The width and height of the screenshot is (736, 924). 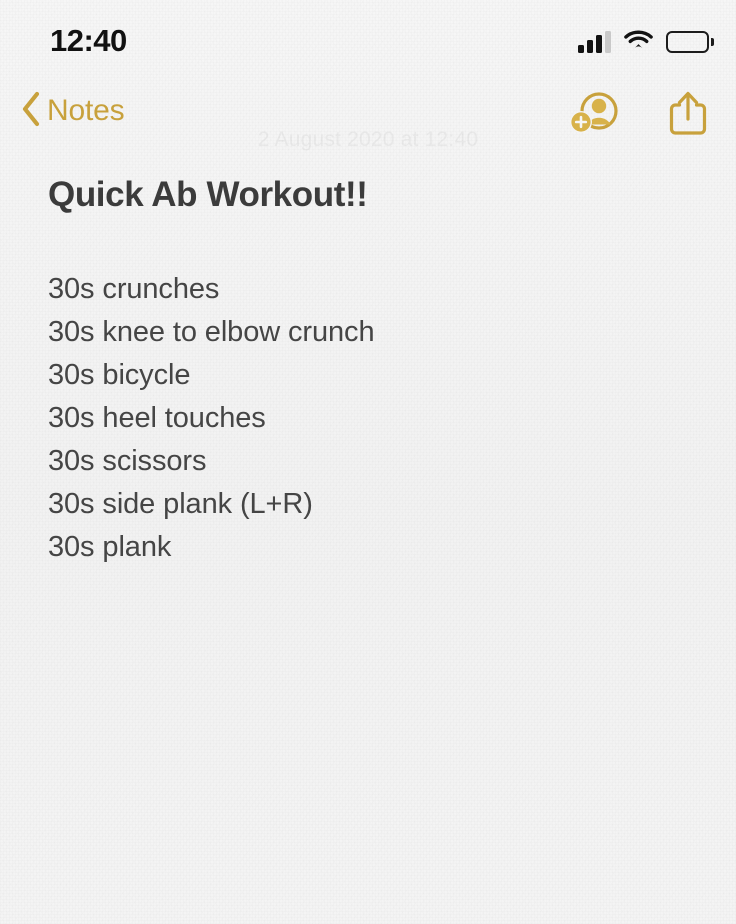 What do you see at coordinates (368, 41) in the screenshot?
I see `status-bar: 12:40` at bounding box center [368, 41].